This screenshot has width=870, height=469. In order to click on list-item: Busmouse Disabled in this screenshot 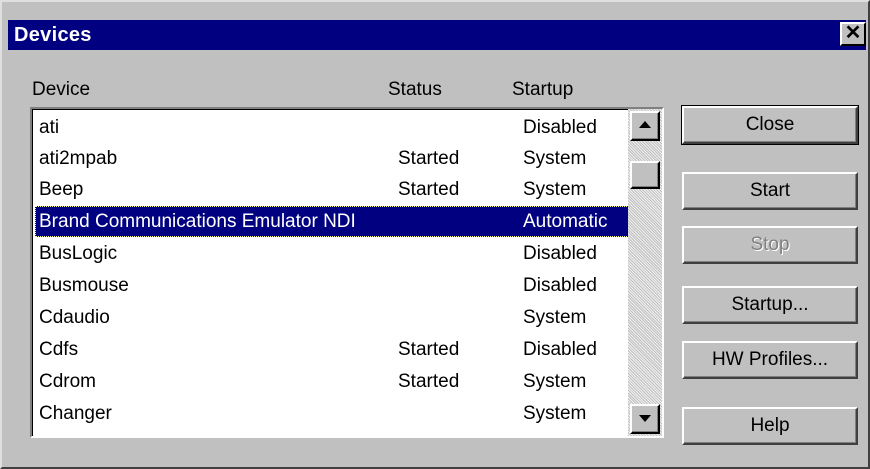, I will do `click(332, 285)`.